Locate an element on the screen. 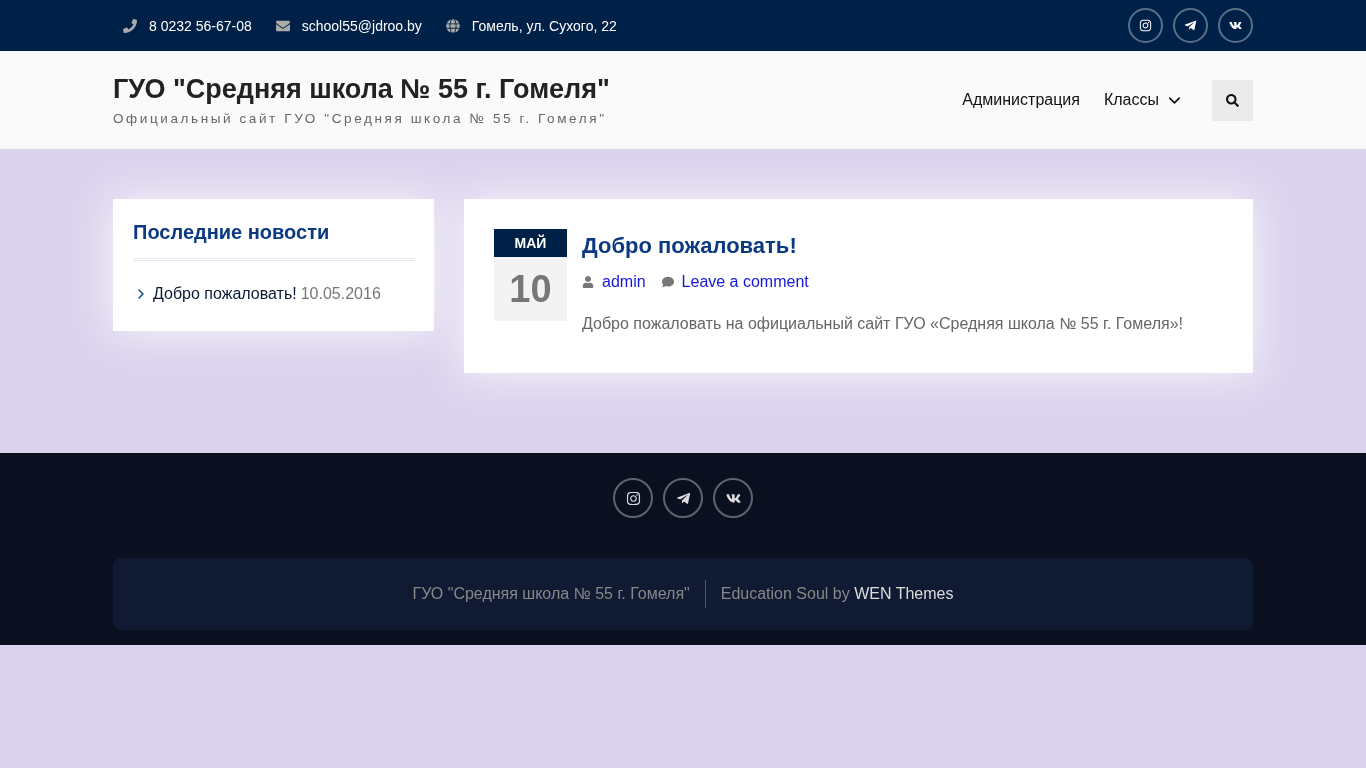  date-month: МАЙ is located at coordinates (530, 243).